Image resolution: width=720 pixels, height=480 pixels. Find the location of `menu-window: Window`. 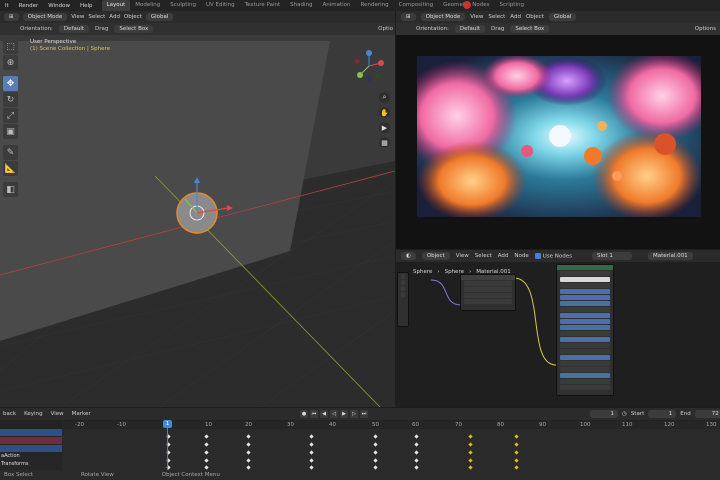

menu-window: Window is located at coordinates (59, 6).